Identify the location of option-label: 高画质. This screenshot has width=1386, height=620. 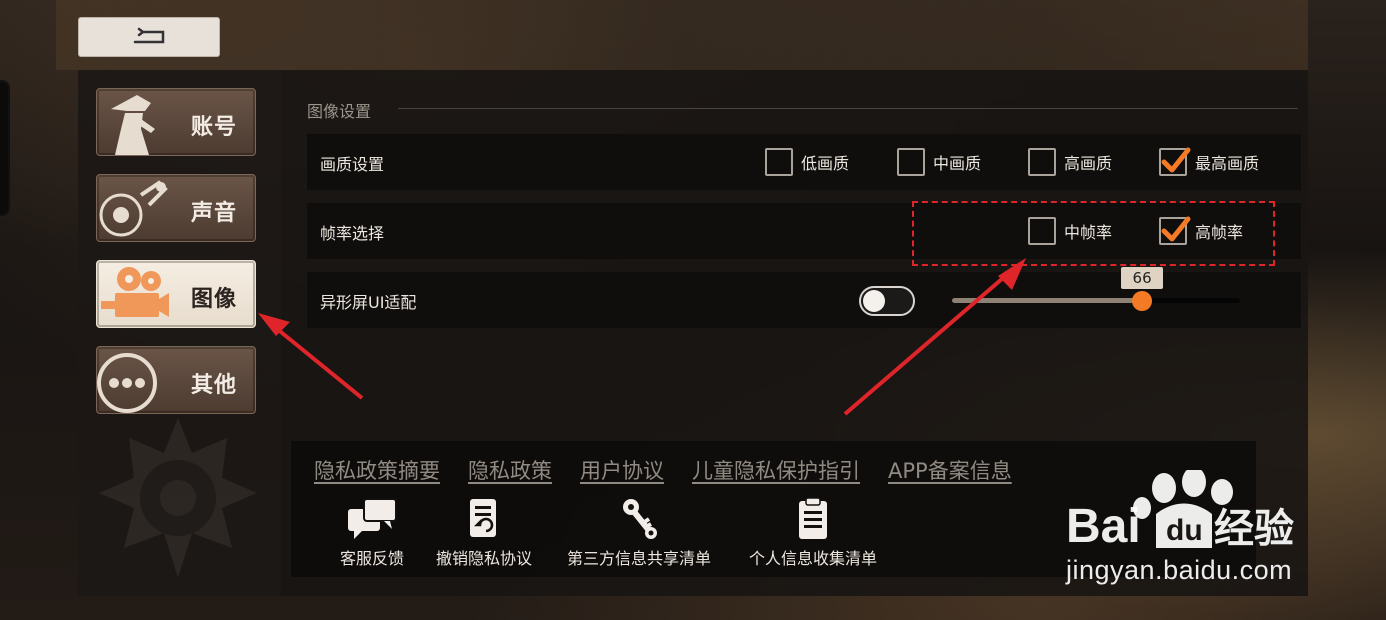
(1088, 163).